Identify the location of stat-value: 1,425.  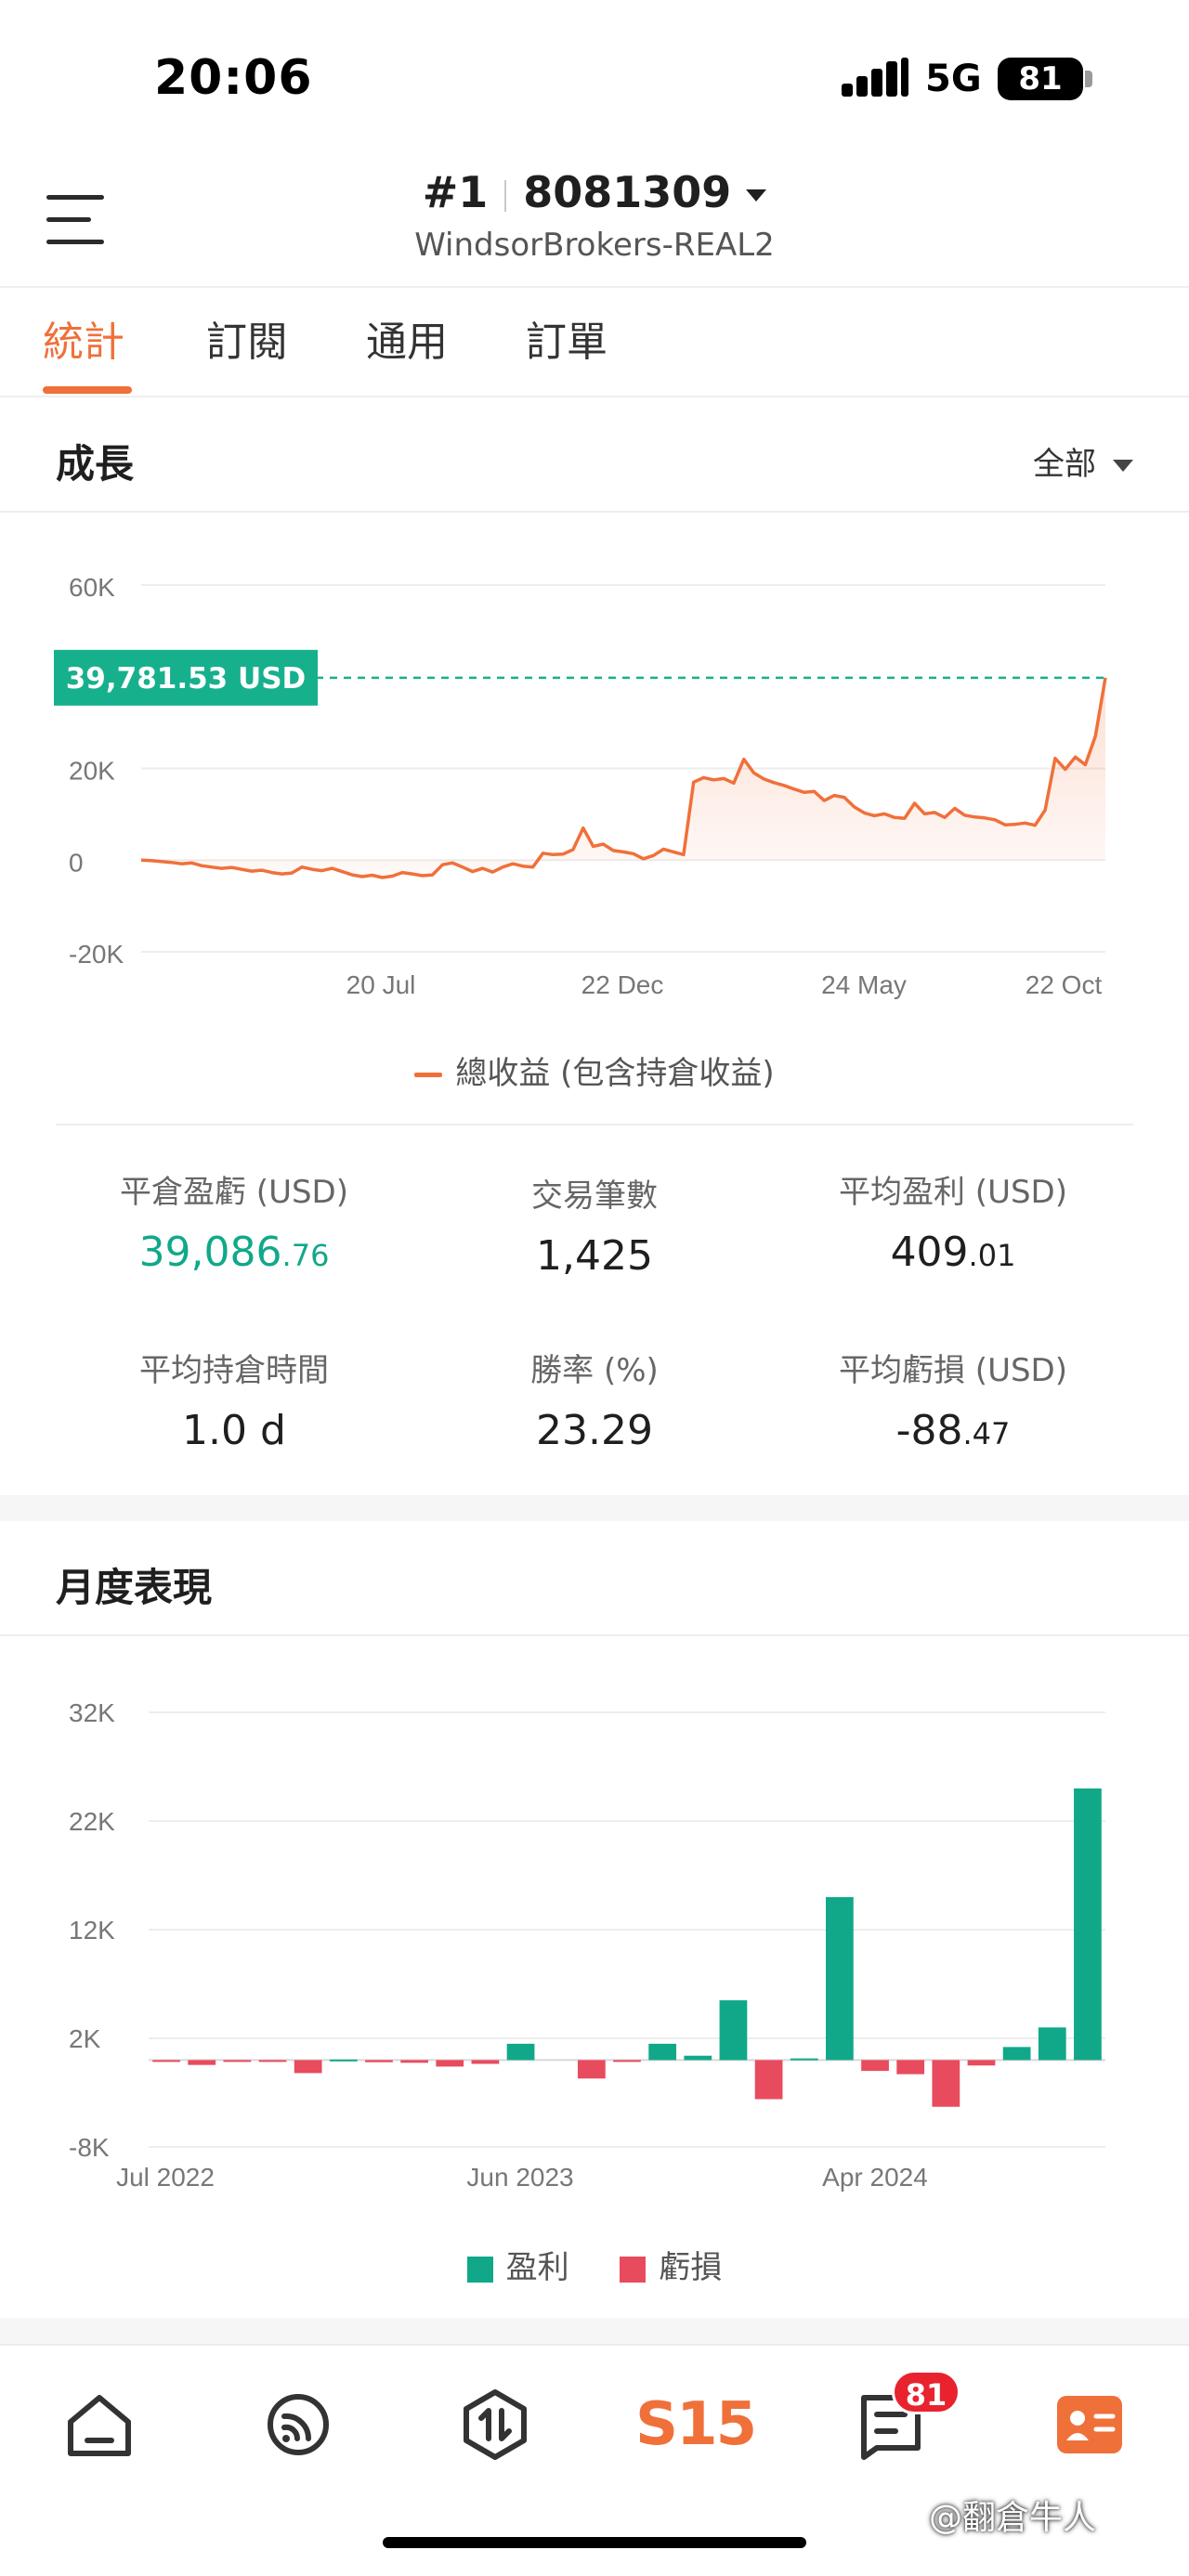
(594, 1256).